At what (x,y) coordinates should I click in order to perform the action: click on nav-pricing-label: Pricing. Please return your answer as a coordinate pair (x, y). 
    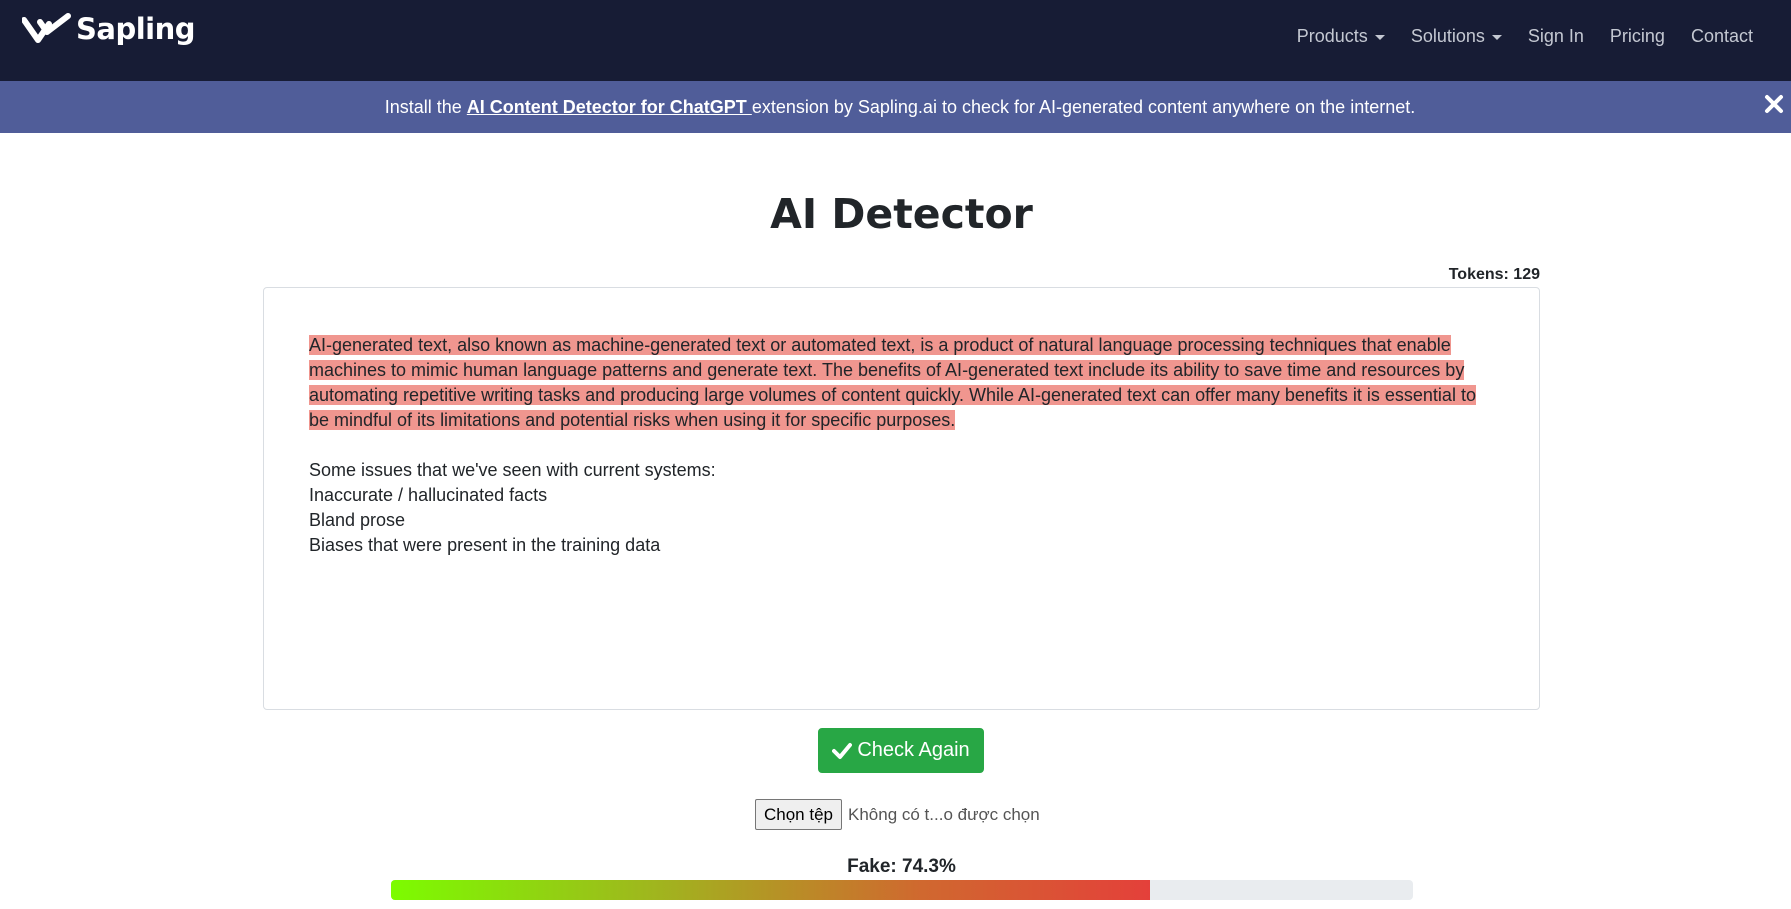
    Looking at the image, I should click on (1637, 36).